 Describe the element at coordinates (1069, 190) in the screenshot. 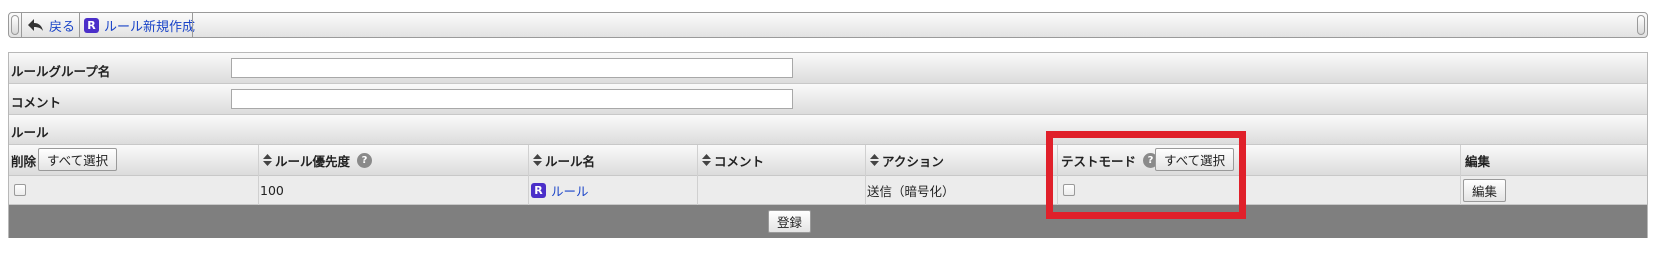

I see `test-mode-checkbox` at that location.